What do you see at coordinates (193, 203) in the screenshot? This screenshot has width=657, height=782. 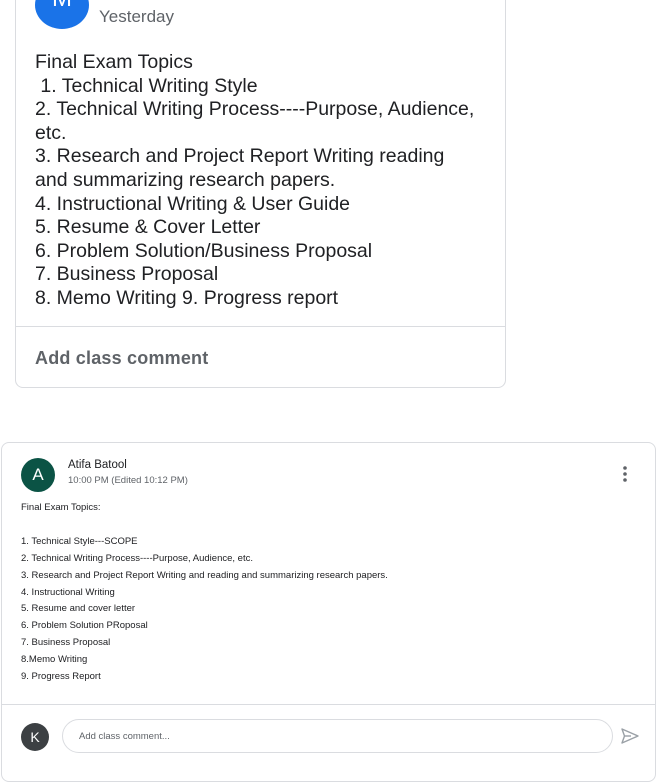 I see `post-body-line: 4. Instructional Writing & User Guide` at bounding box center [193, 203].